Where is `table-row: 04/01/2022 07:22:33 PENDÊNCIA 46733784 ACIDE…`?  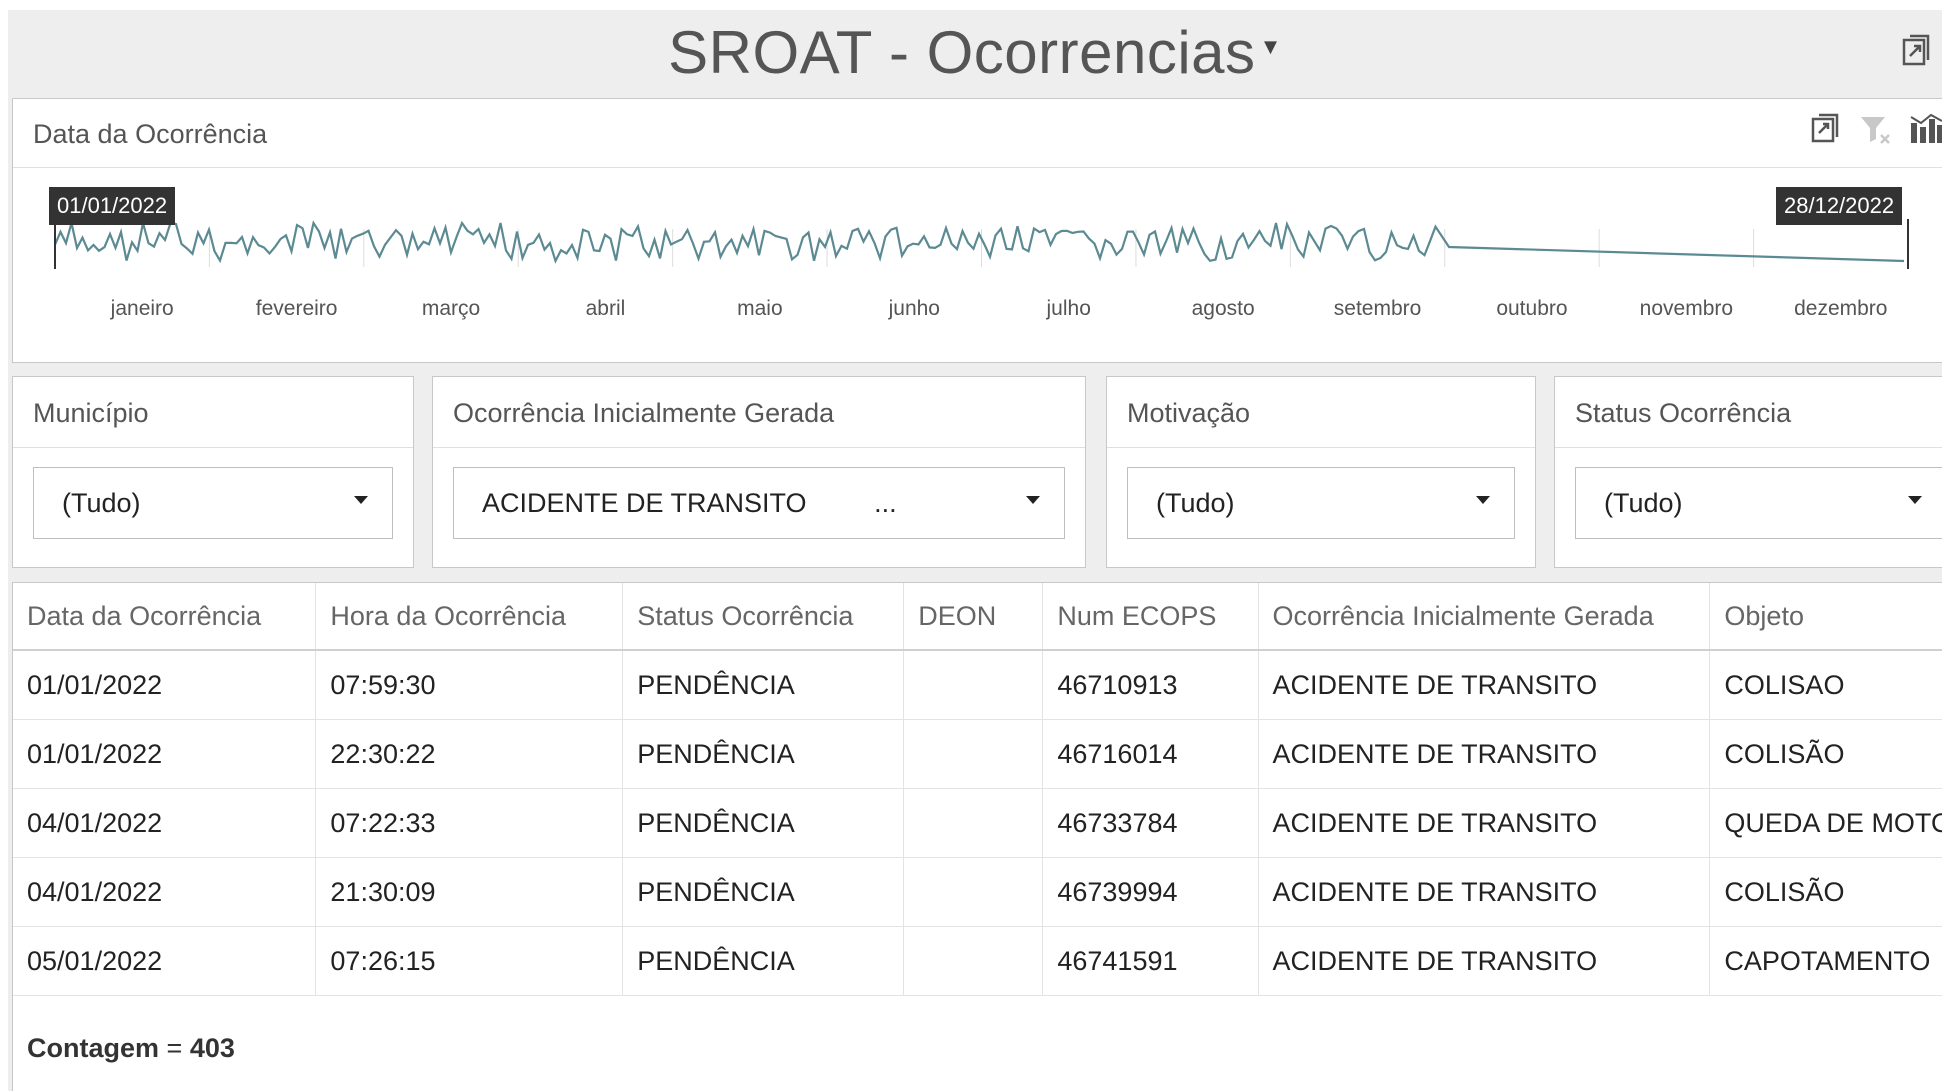 table-row: 04/01/2022 07:22:33 PENDÊNCIA 46733784 ACIDE… is located at coordinates (977, 823).